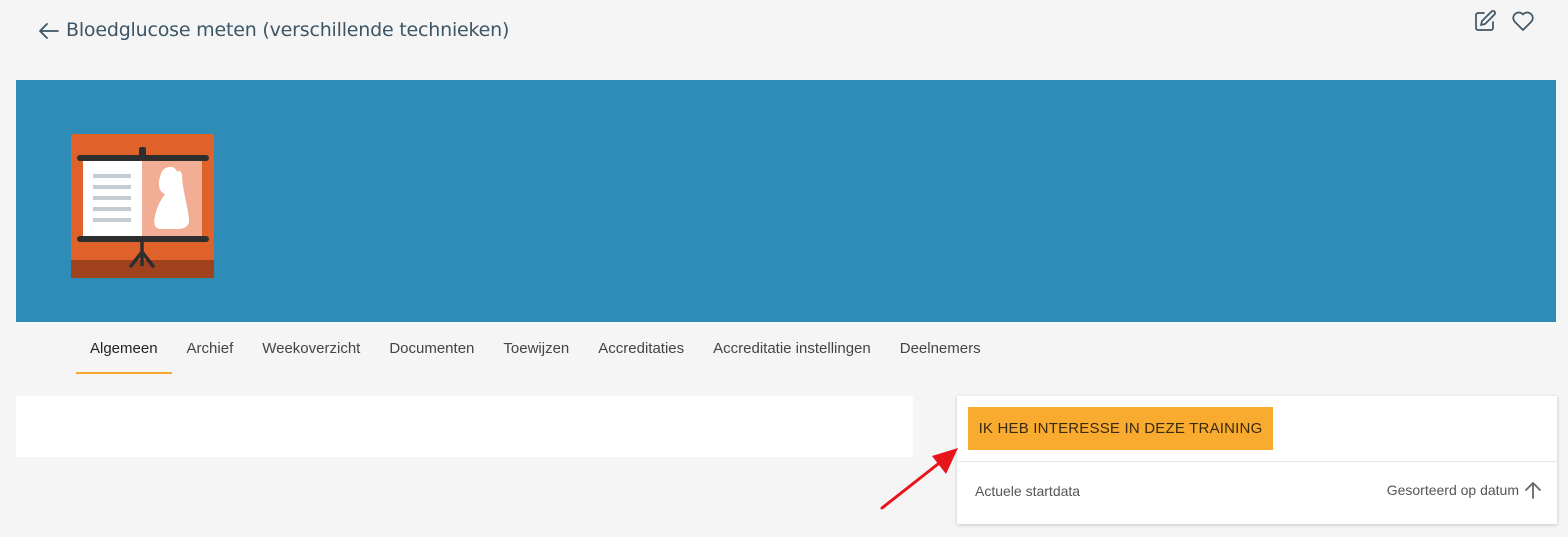  What do you see at coordinates (311, 349) in the screenshot?
I see `tab-weekoverzicht: Weekoverzicht` at bounding box center [311, 349].